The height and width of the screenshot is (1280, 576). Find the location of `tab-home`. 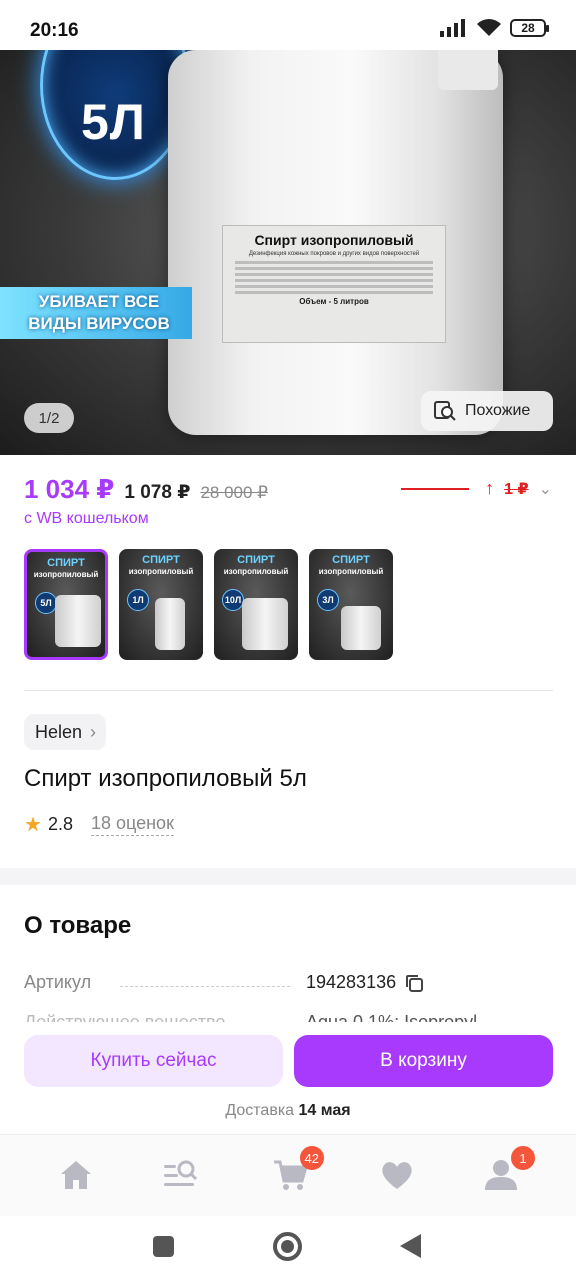

tab-home is located at coordinates (76, 1175).